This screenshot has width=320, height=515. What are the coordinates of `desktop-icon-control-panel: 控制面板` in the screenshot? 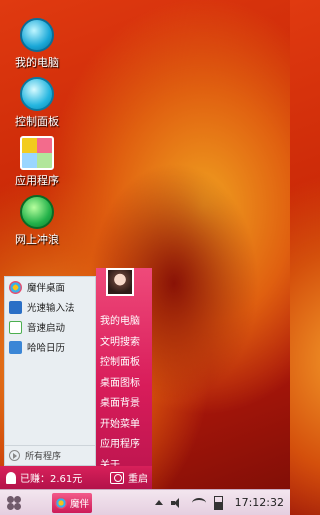 It's located at (37, 103).